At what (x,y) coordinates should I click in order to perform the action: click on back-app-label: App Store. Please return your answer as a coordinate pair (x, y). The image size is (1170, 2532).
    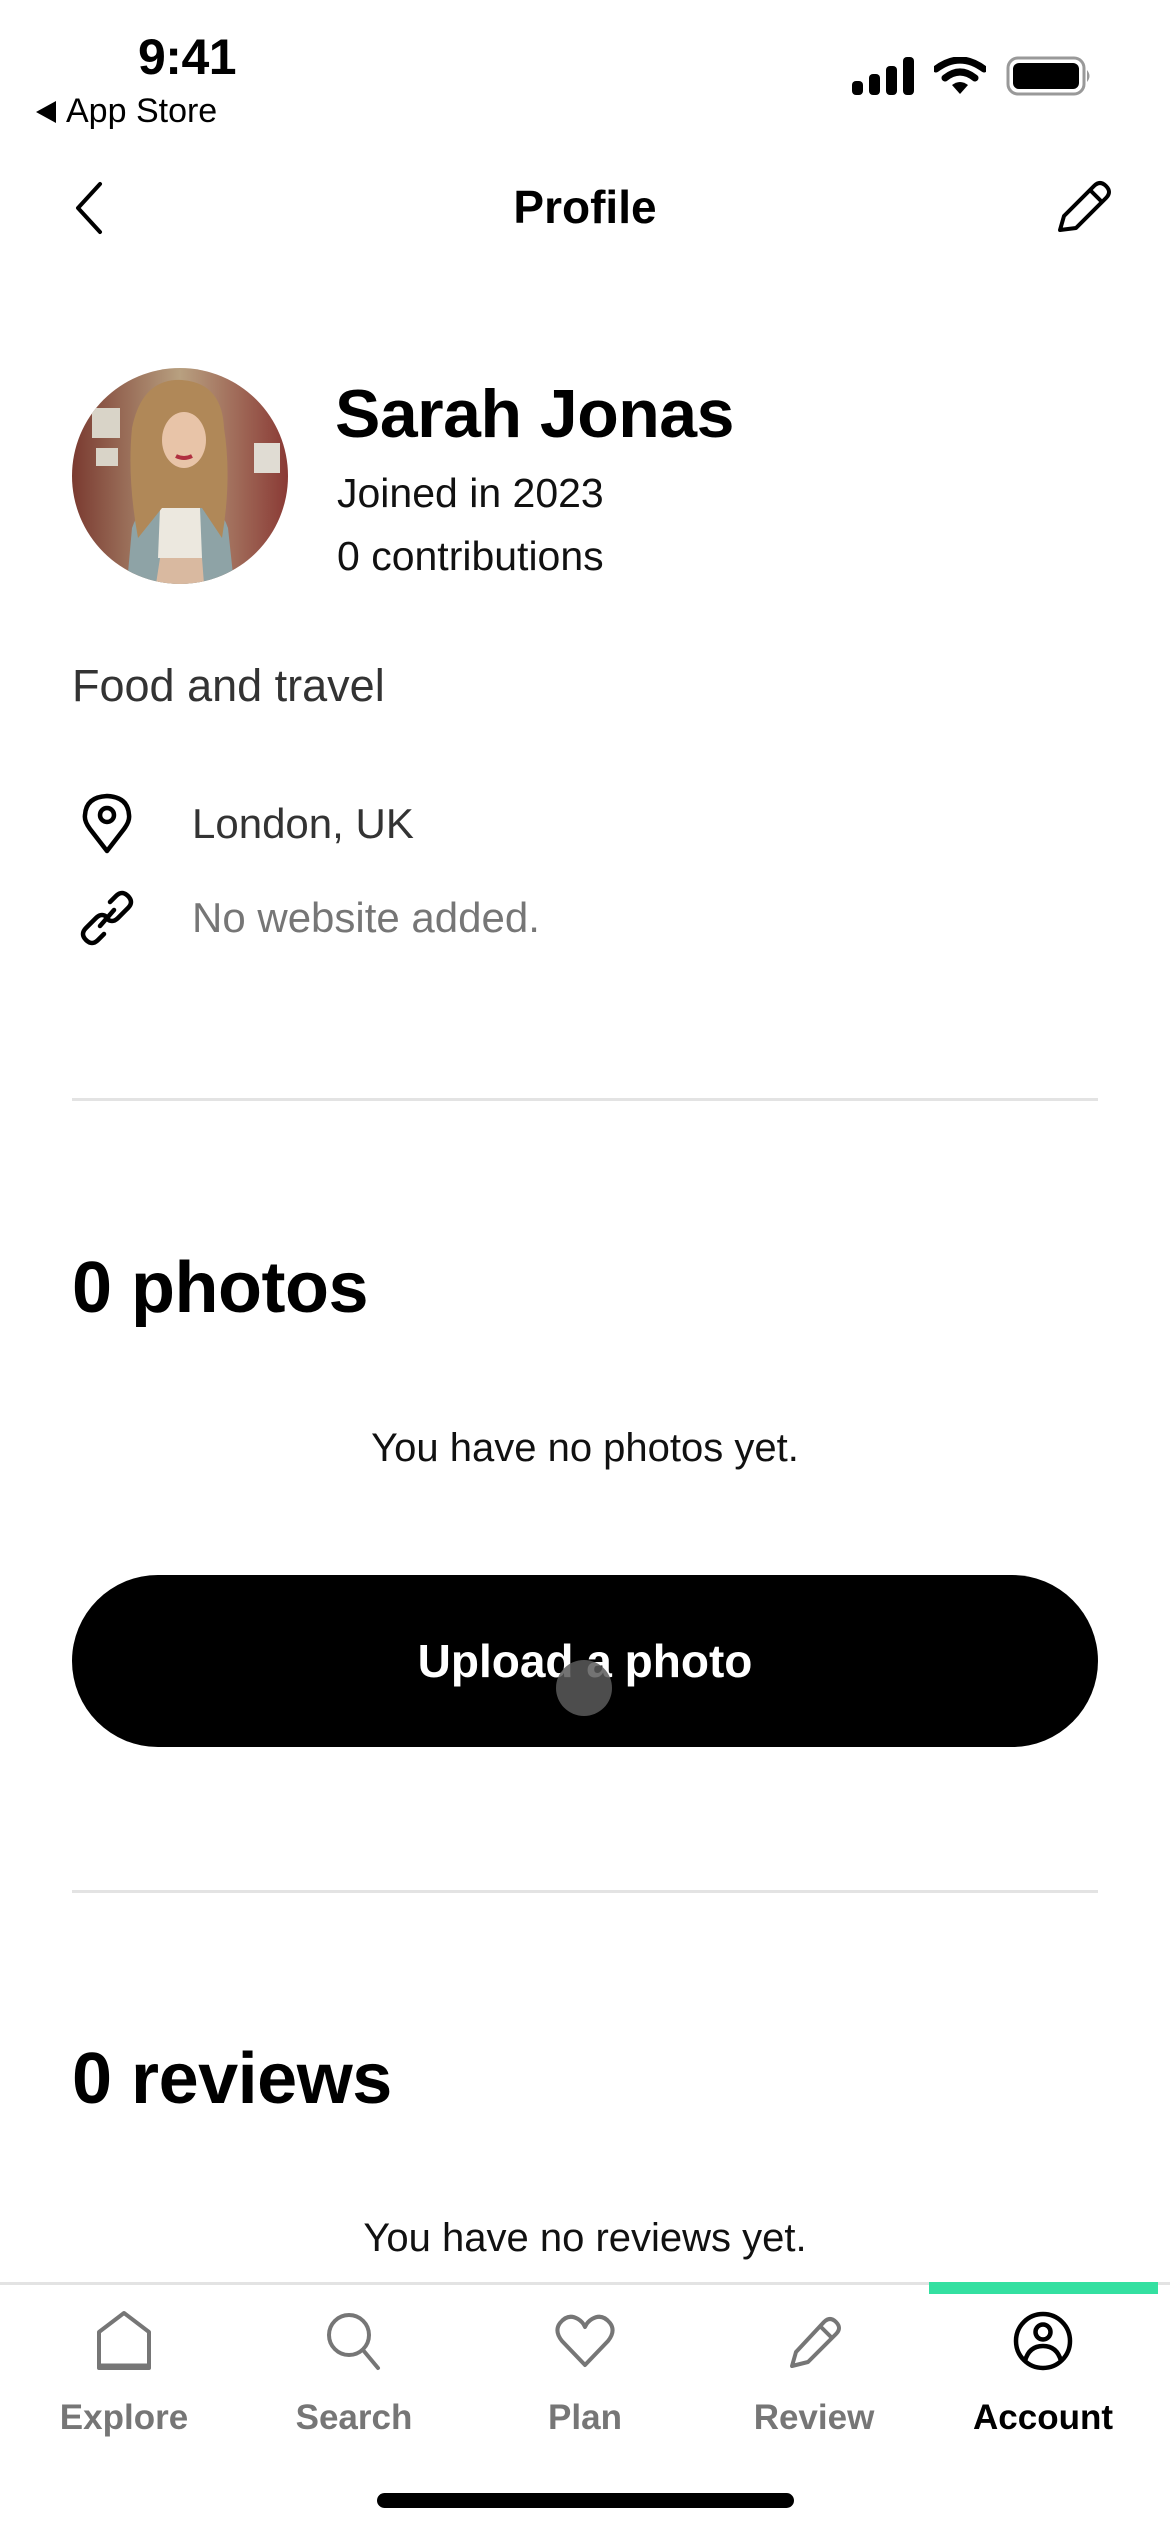
    Looking at the image, I should click on (142, 111).